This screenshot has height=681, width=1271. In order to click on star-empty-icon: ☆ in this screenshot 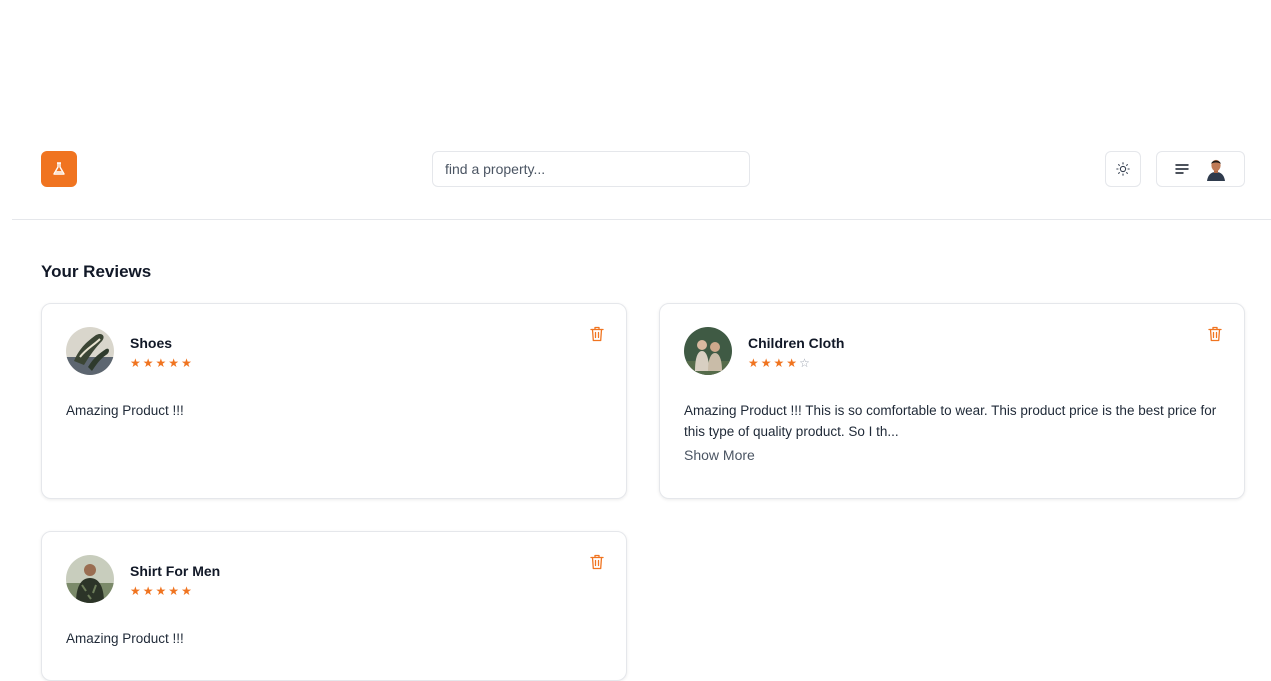, I will do `click(804, 363)`.